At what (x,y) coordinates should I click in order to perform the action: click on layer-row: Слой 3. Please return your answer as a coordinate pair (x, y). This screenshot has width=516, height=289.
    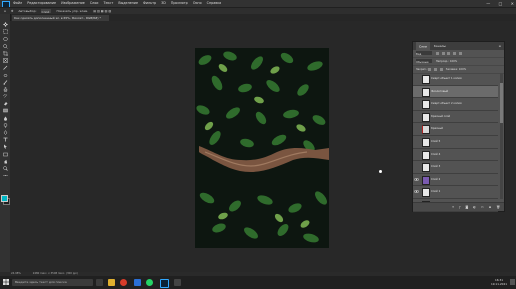
    Looking at the image, I should click on (455, 167).